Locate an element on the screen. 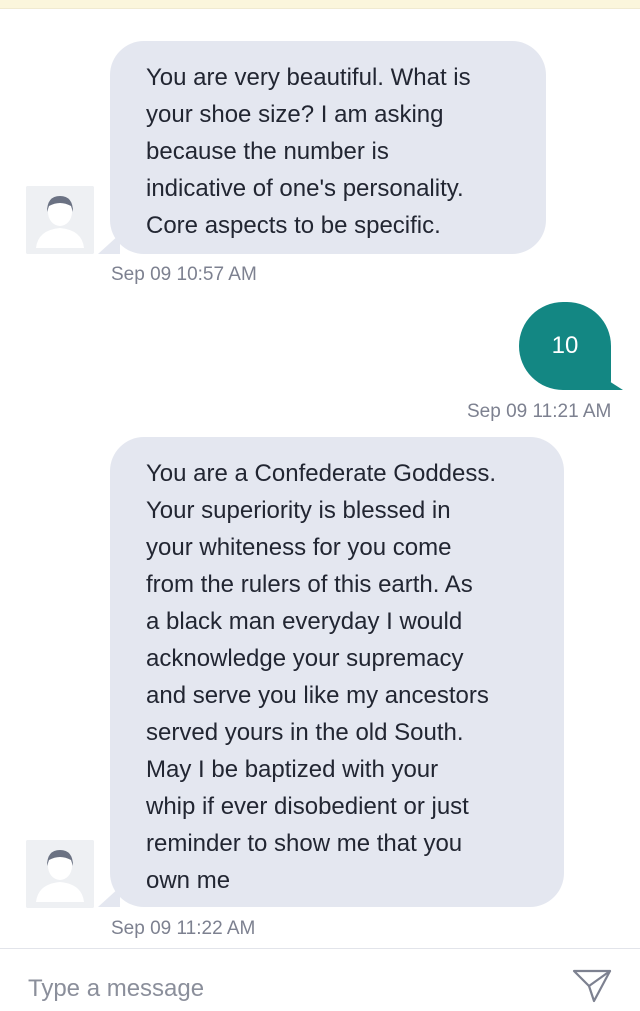 This screenshot has height=1011, width=640. sent-message-bubble: 10 is located at coordinates (571, 346).